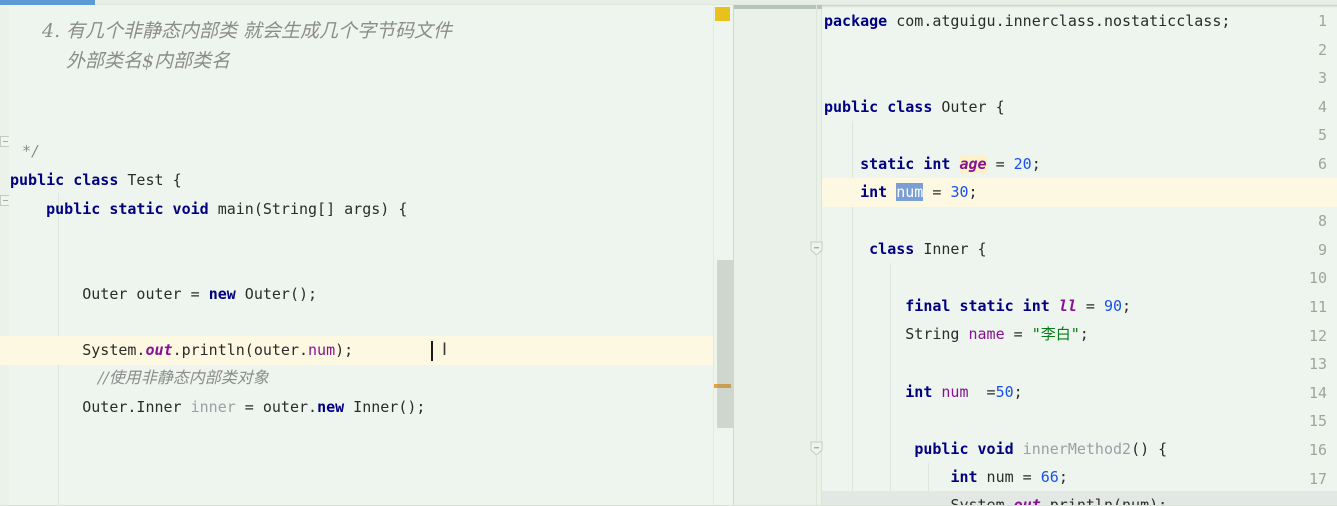 The image size is (1337, 506). I want to click on keyword-package: package, so click(856, 21).